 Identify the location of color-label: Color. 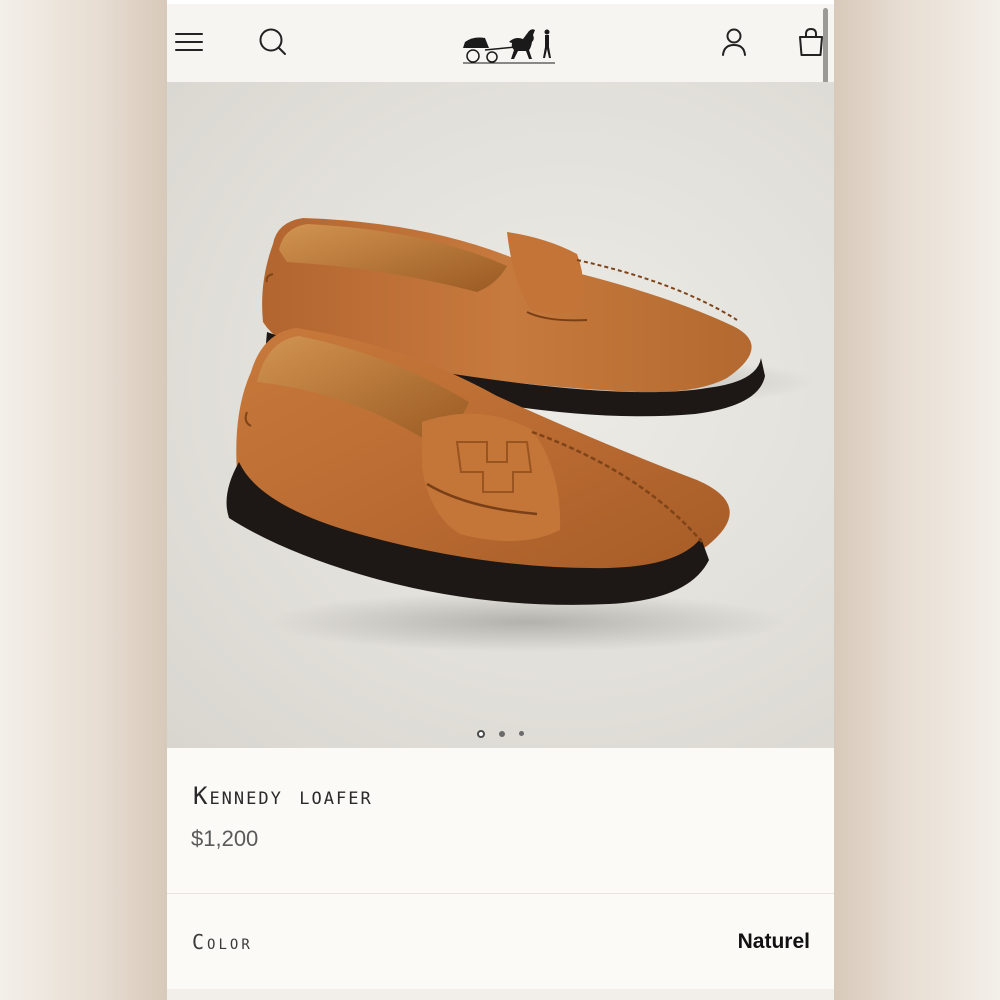
(222, 942).